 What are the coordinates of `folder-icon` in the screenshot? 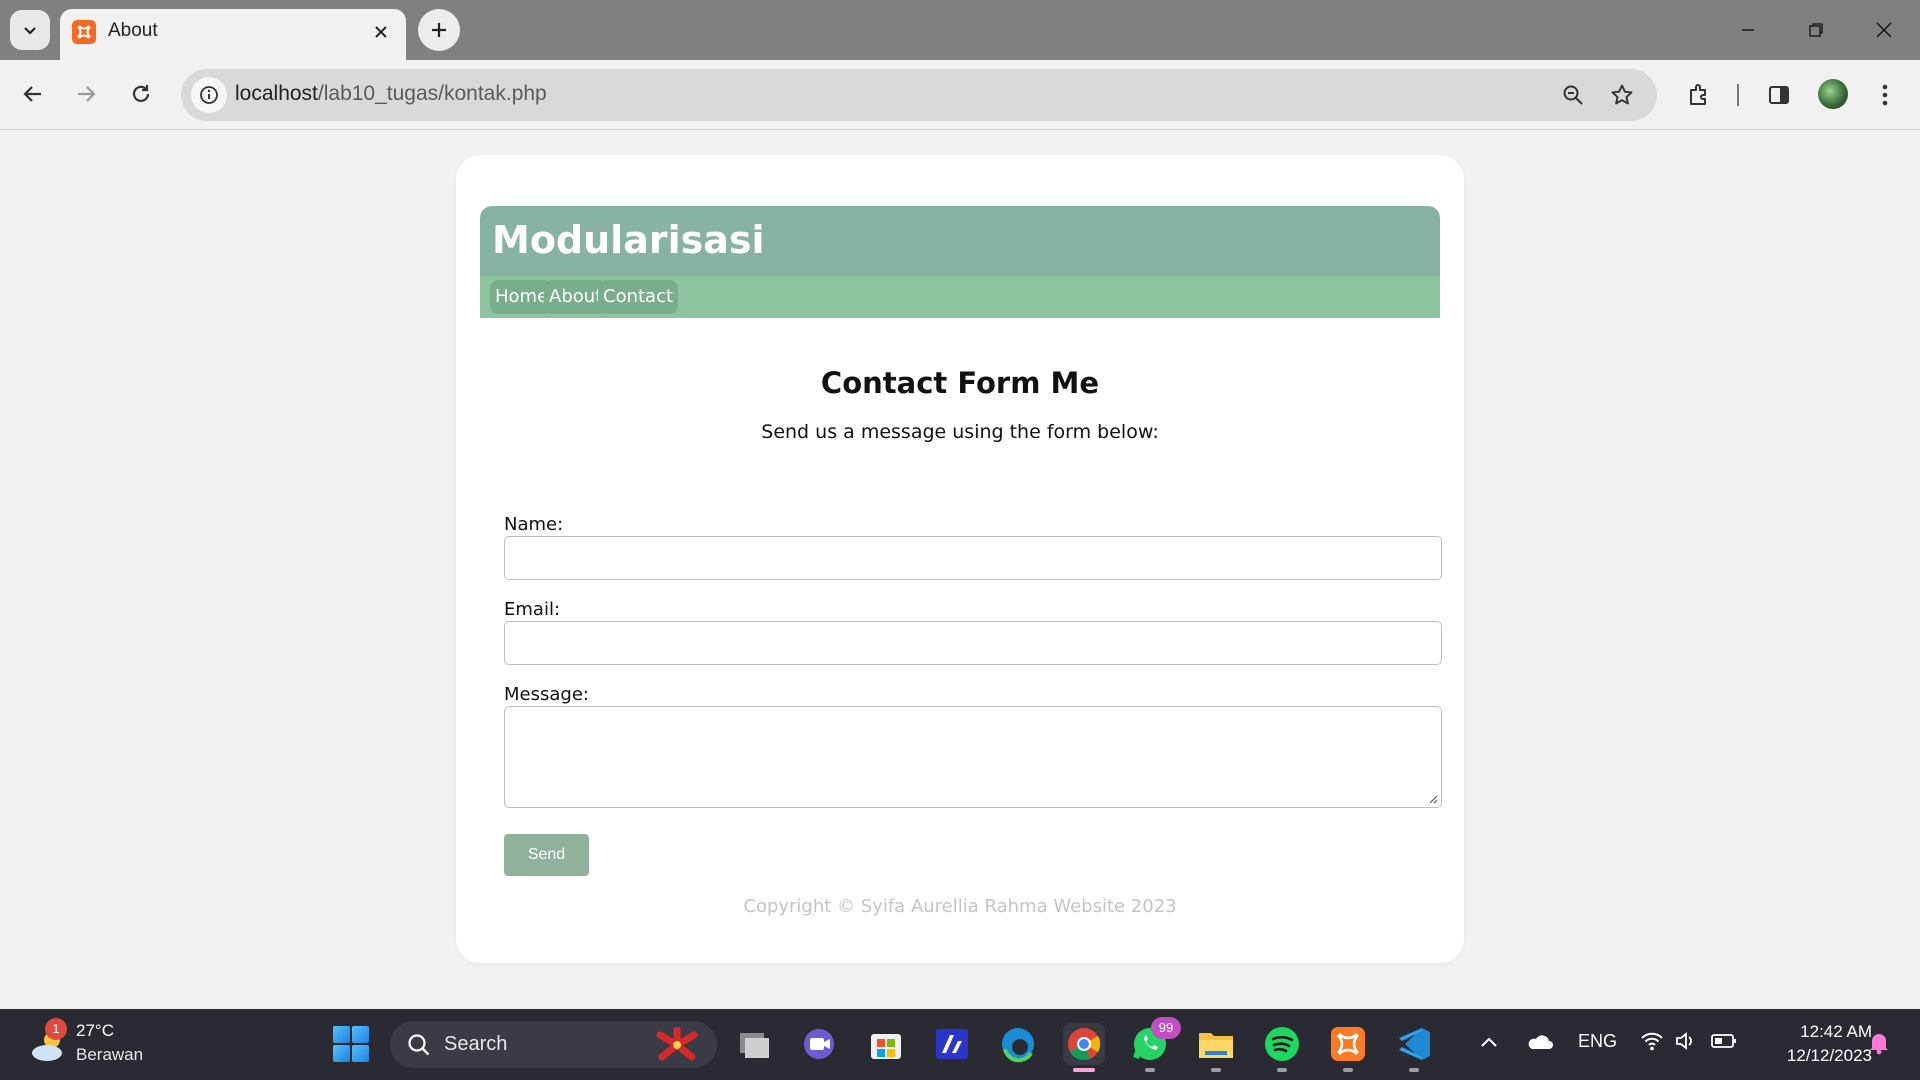 It's located at (1216, 1047).